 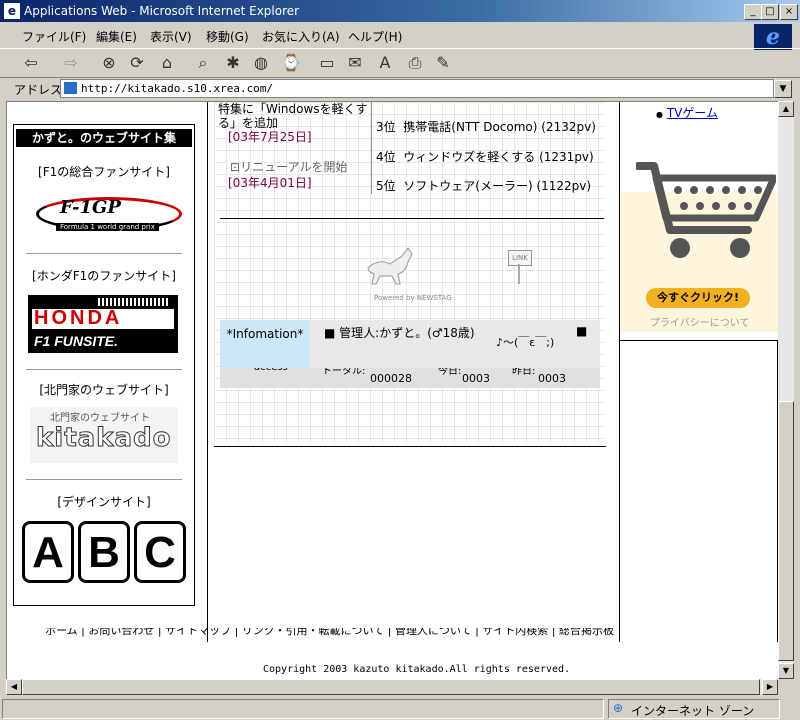 What do you see at coordinates (104, 502) in the screenshot?
I see `section-label-design: [デザインサイト]` at bounding box center [104, 502].